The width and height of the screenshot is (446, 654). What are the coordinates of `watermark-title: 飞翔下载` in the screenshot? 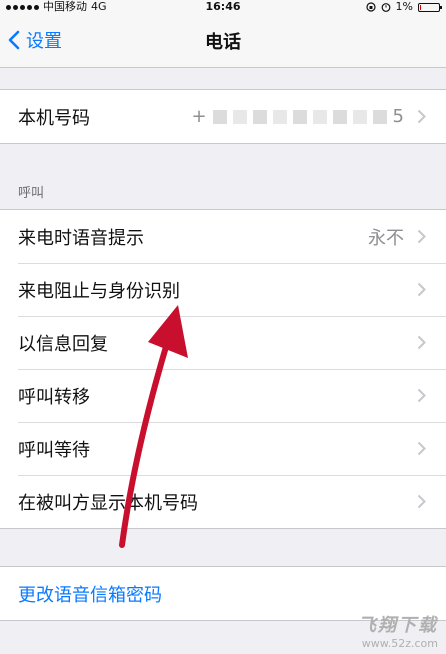 It's located at (398, 625).